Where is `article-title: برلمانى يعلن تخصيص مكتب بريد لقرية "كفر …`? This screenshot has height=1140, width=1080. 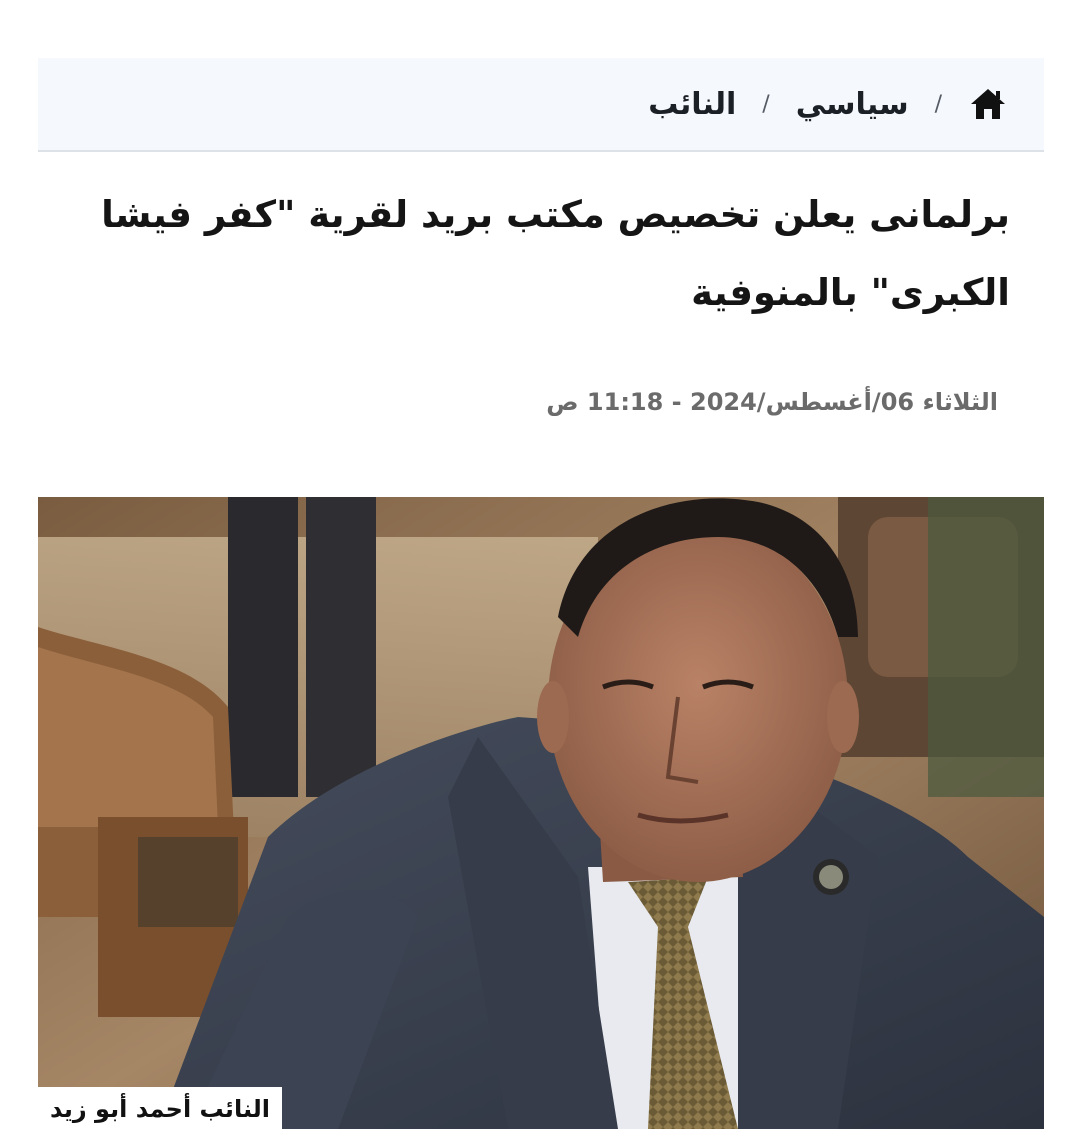
article-title: برلمانى يعلن تخصيص مكتب بريد لقرية "كفر … is located at coordinates (555, 253).